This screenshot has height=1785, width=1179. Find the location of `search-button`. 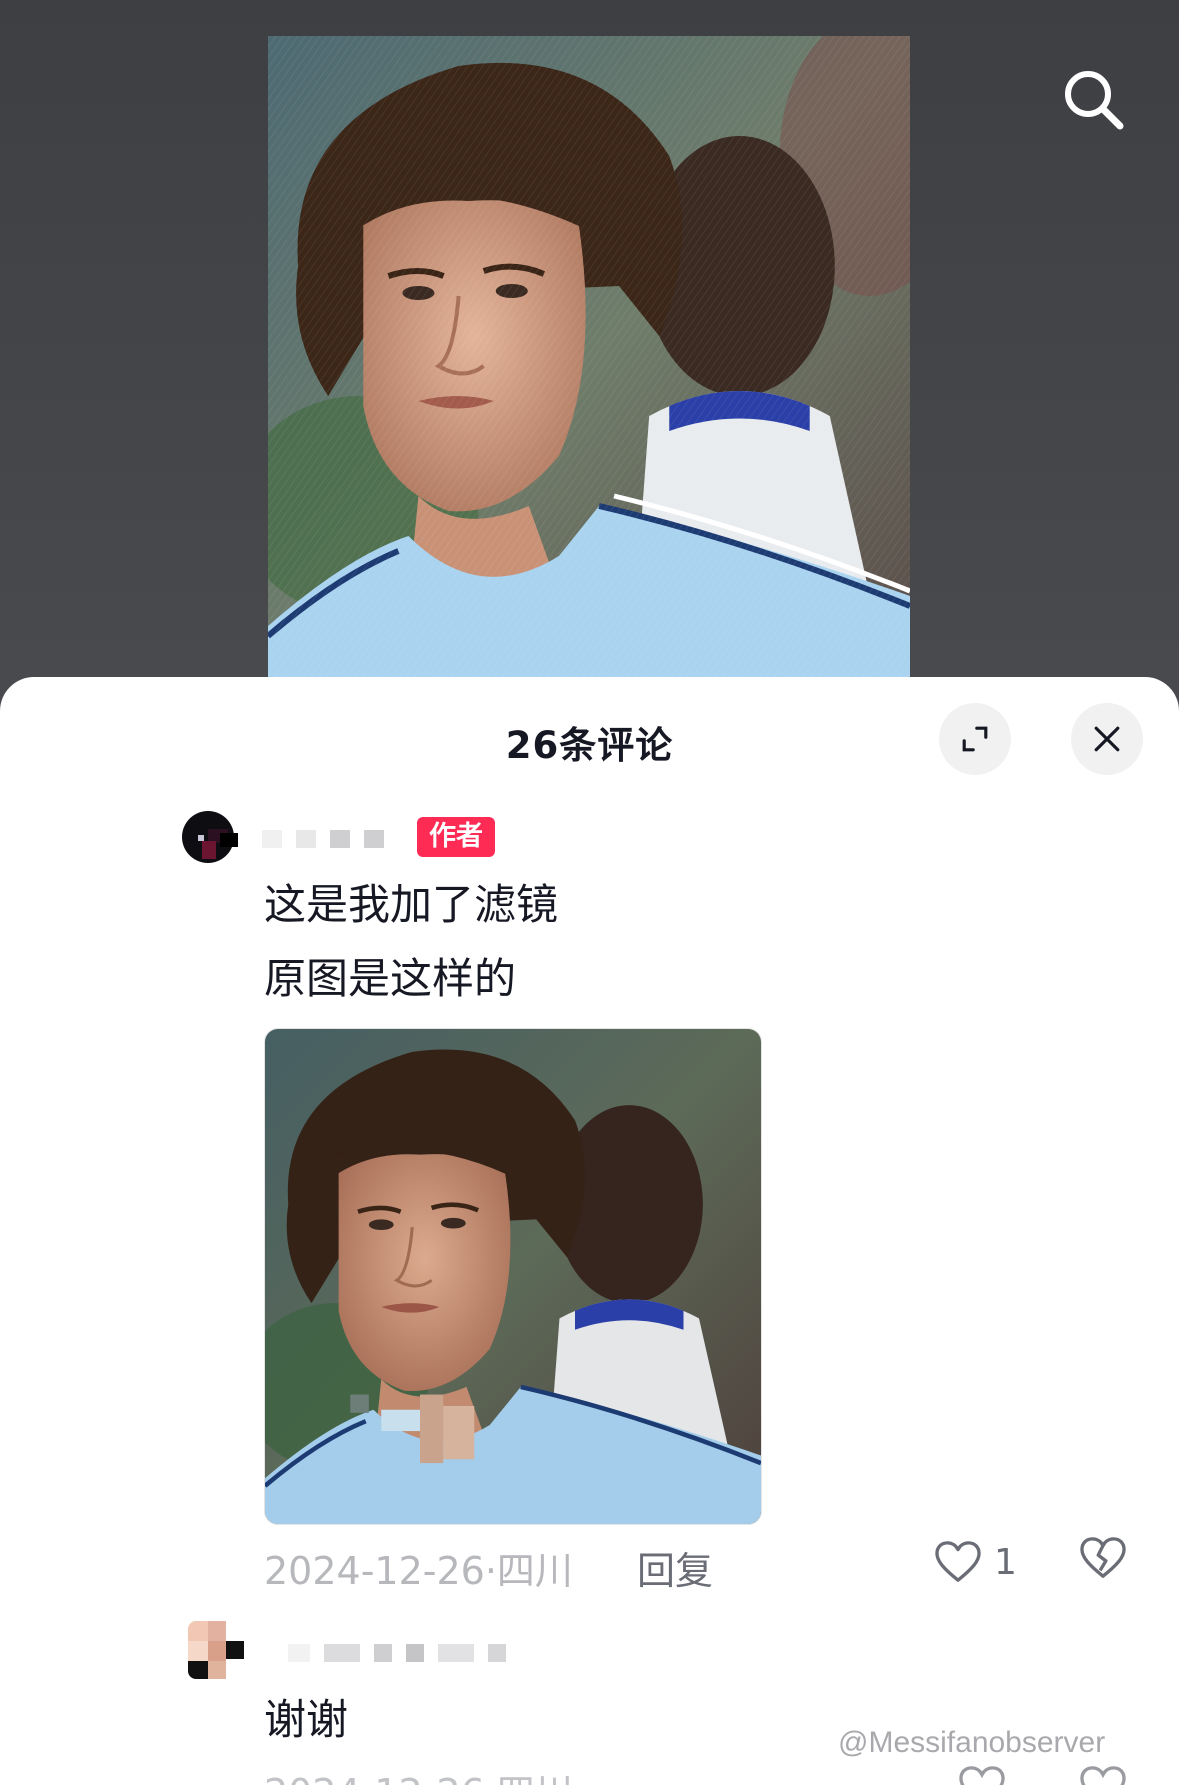

search-button is located at coordinates (1093, 99).